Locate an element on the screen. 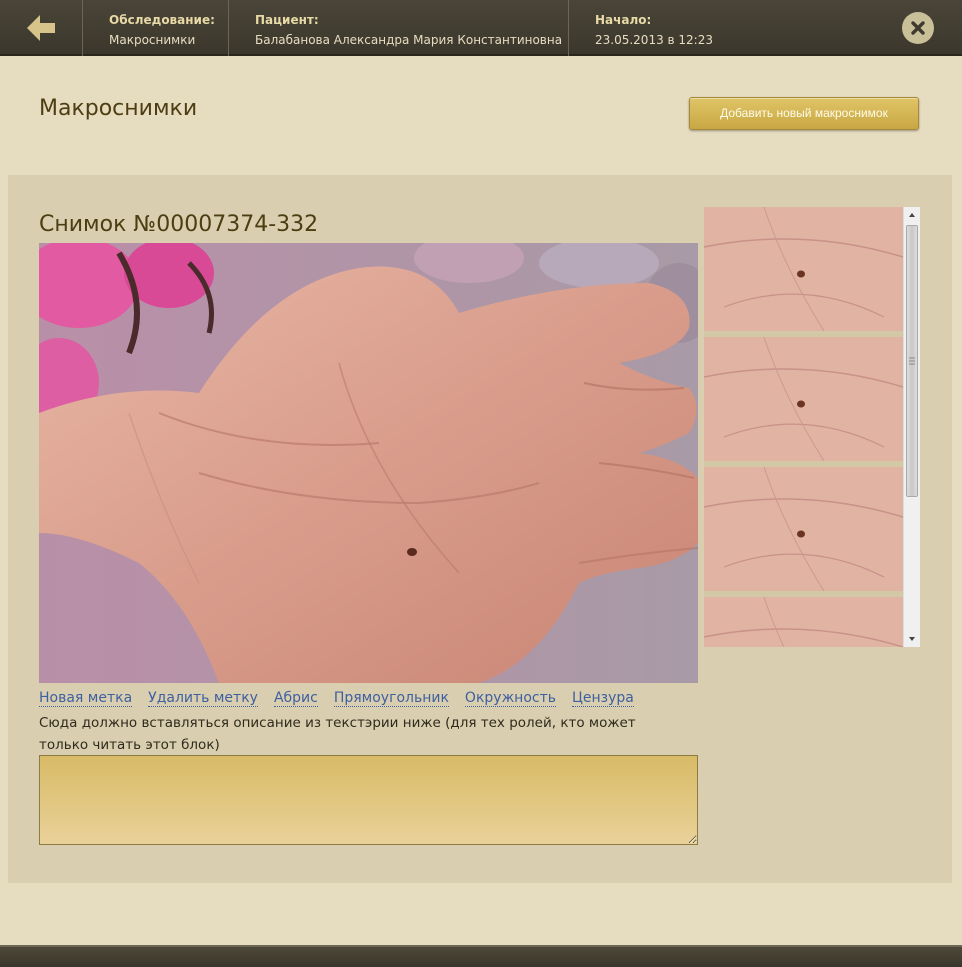 The image size is (962, 967). outline-tool-link: Абрис is located at coordinates (295, 698).